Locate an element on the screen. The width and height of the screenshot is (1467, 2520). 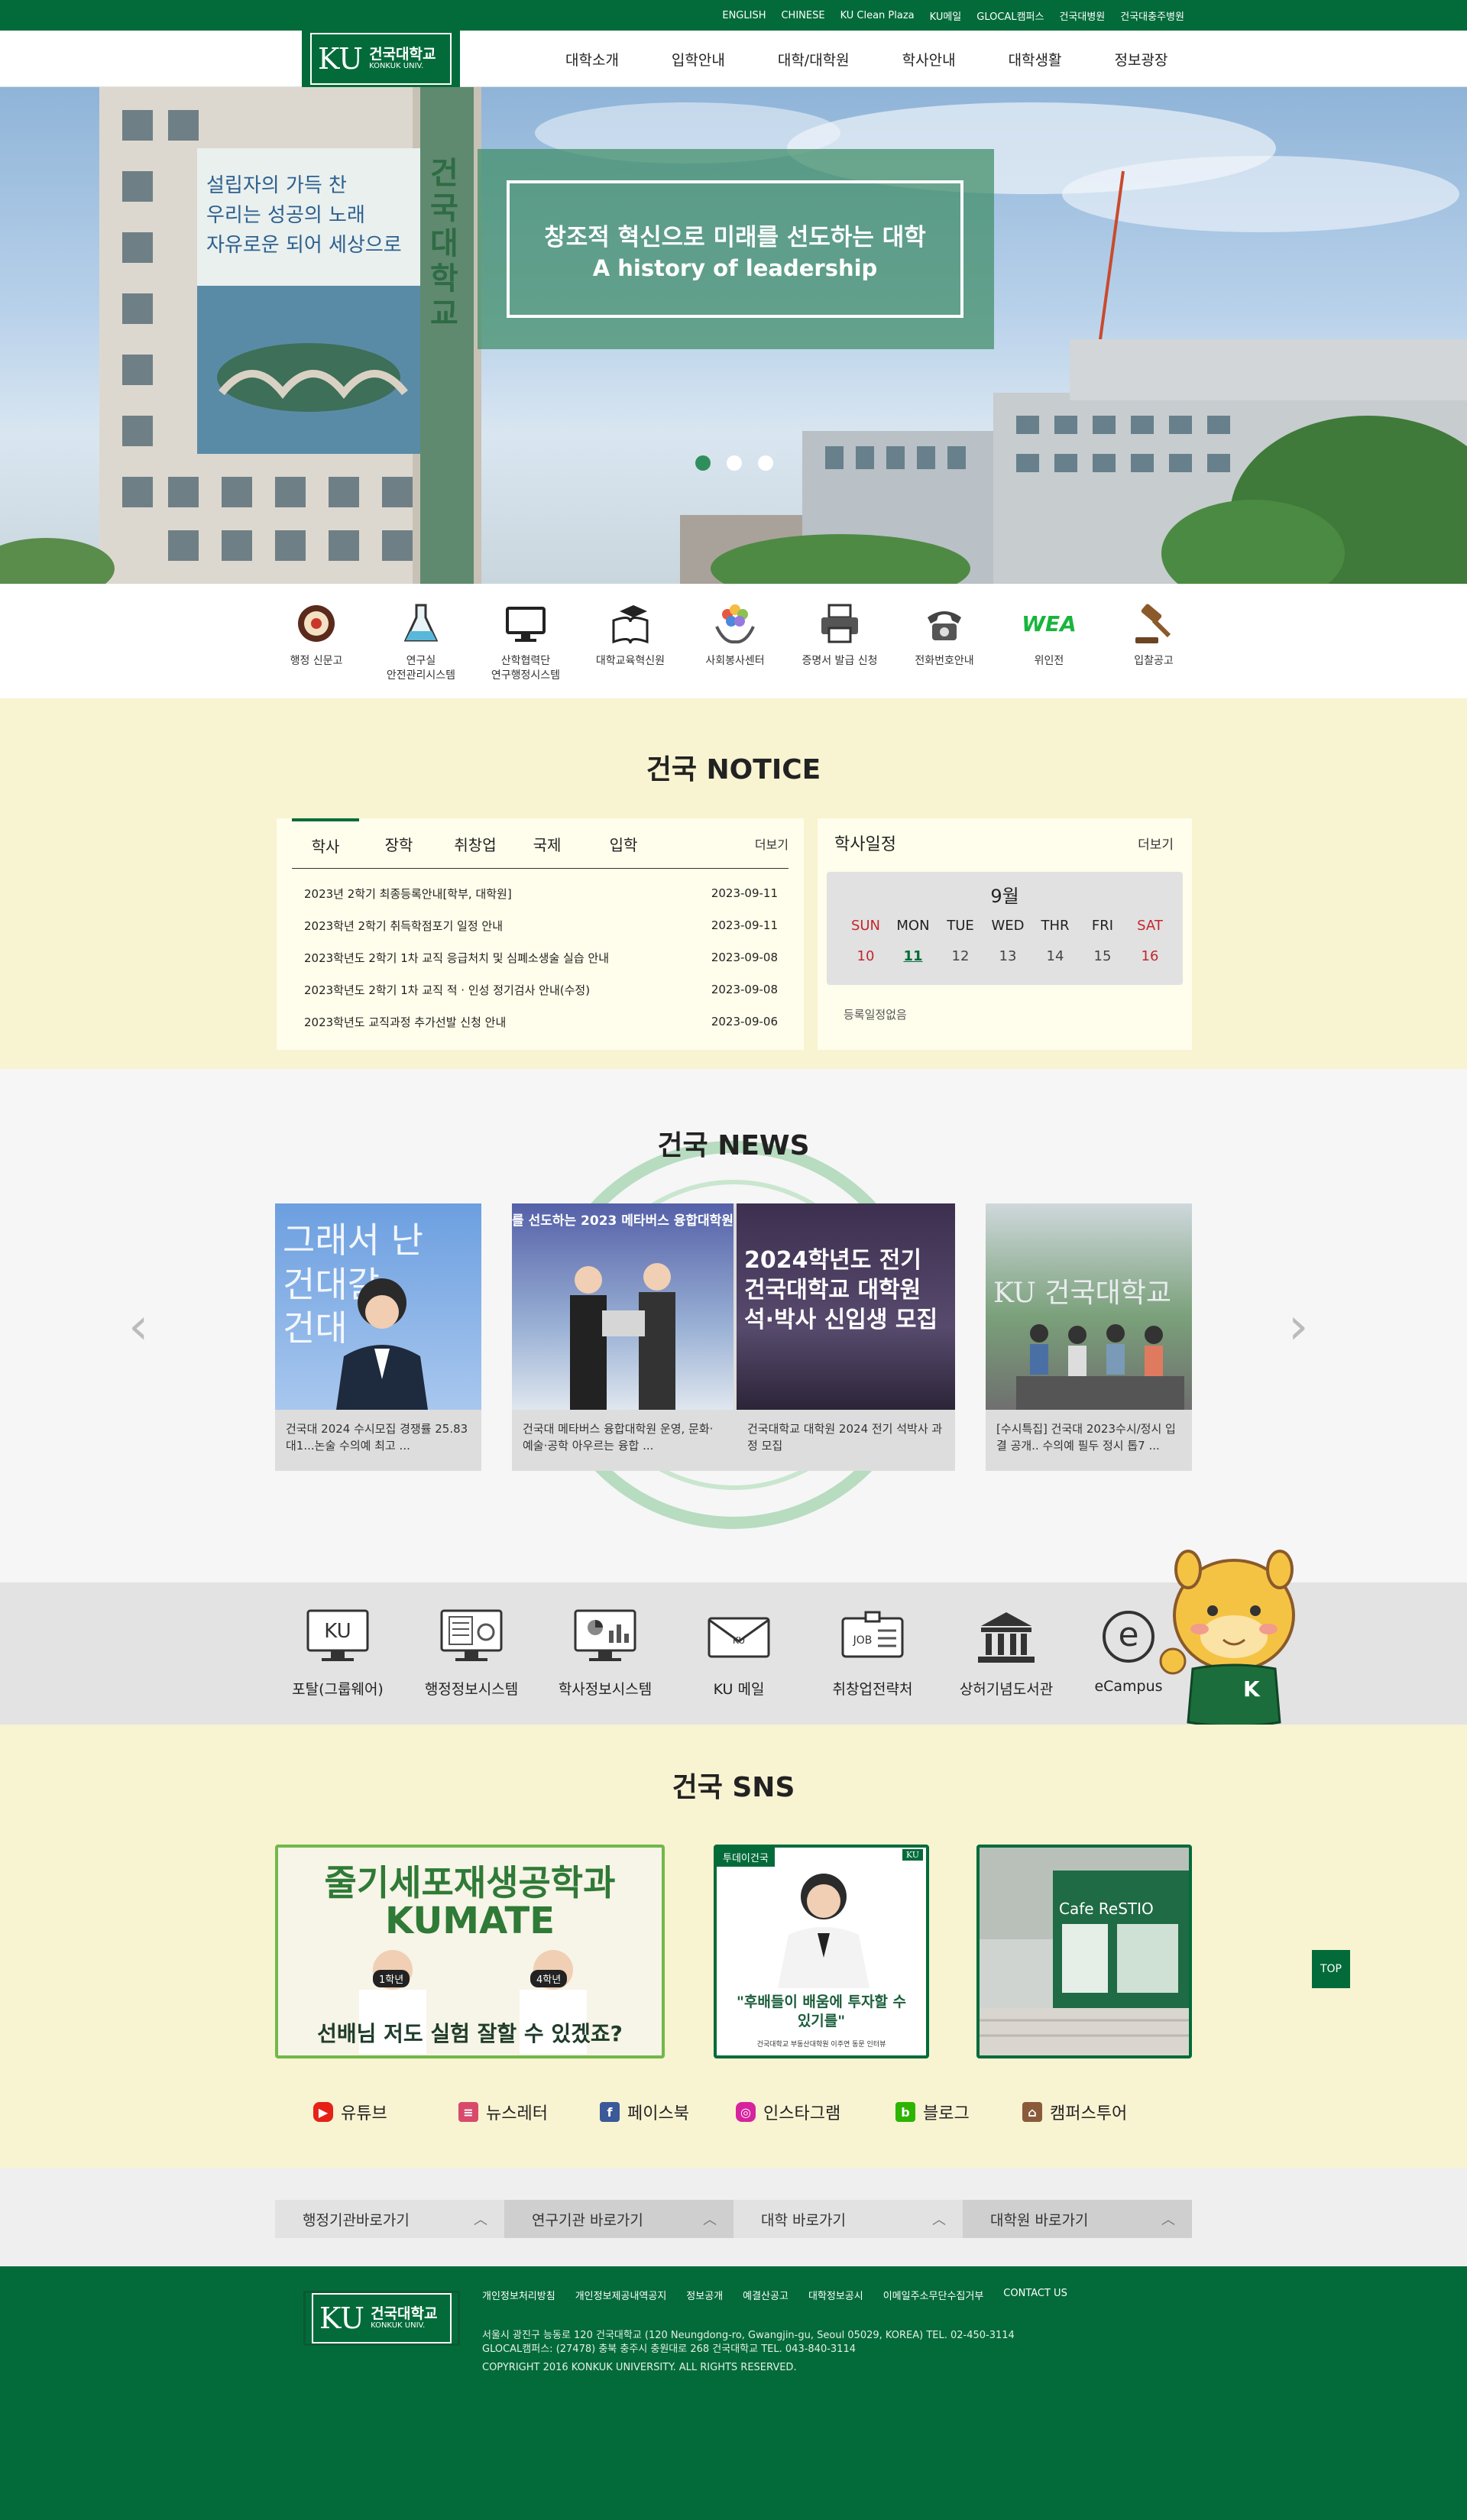
family-site-graduate-select: 대학원 바로가기 ︿ is located at coordinates (1077, 2219).